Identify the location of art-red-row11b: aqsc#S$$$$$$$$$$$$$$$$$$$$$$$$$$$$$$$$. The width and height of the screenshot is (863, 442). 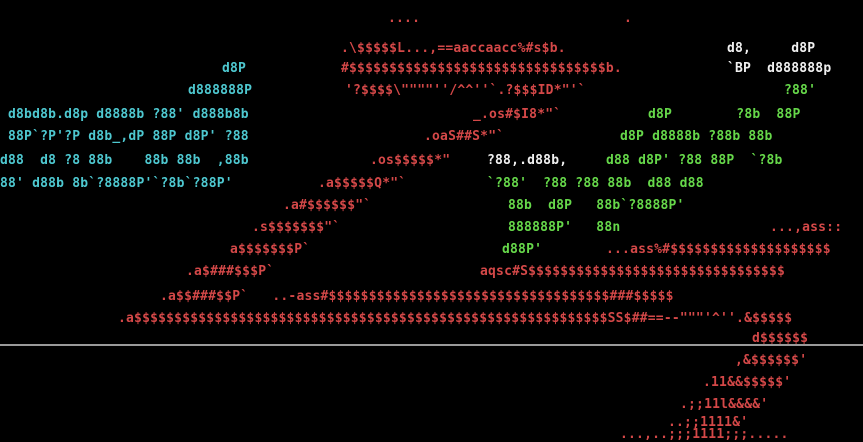
(633, 271).